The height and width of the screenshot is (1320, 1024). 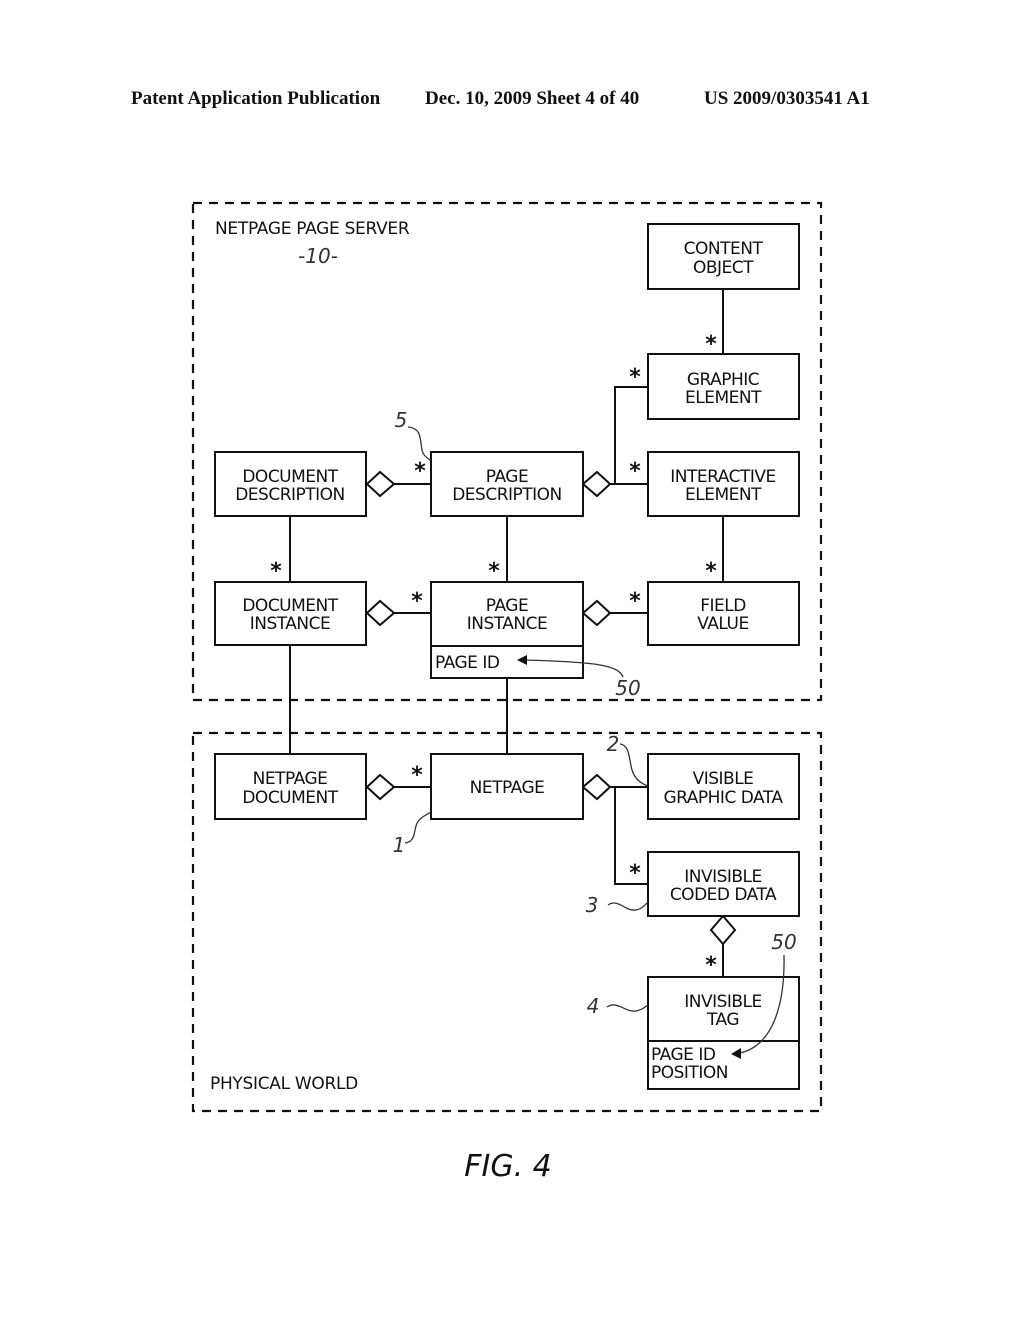 What do you see at coordinates (723, 1033) in the screenshot?
I see `box-invisible-tag: INVISIBLE TAG PAGE ID POSITION` at bounding box center [723, 1033].